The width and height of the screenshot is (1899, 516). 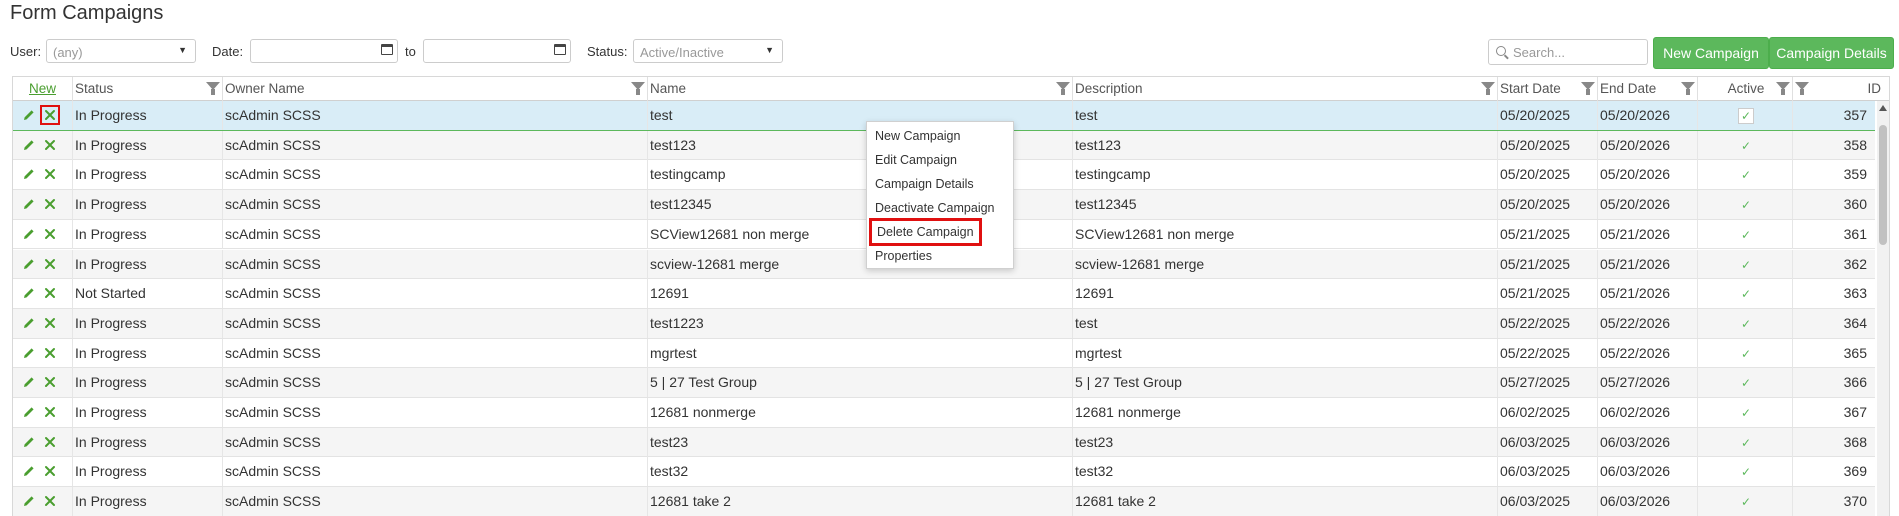 I want to click on campaign-details-button: Campaign Details, so click(x=1831, y=53).